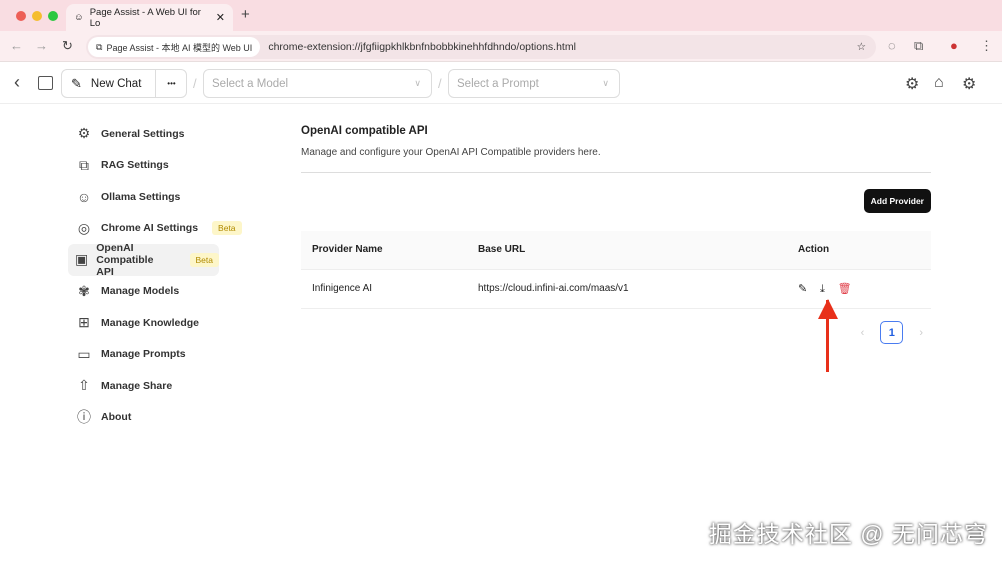  I want to click on sidebar-item-share: ⇧ Manage Share, so click(163, 386).